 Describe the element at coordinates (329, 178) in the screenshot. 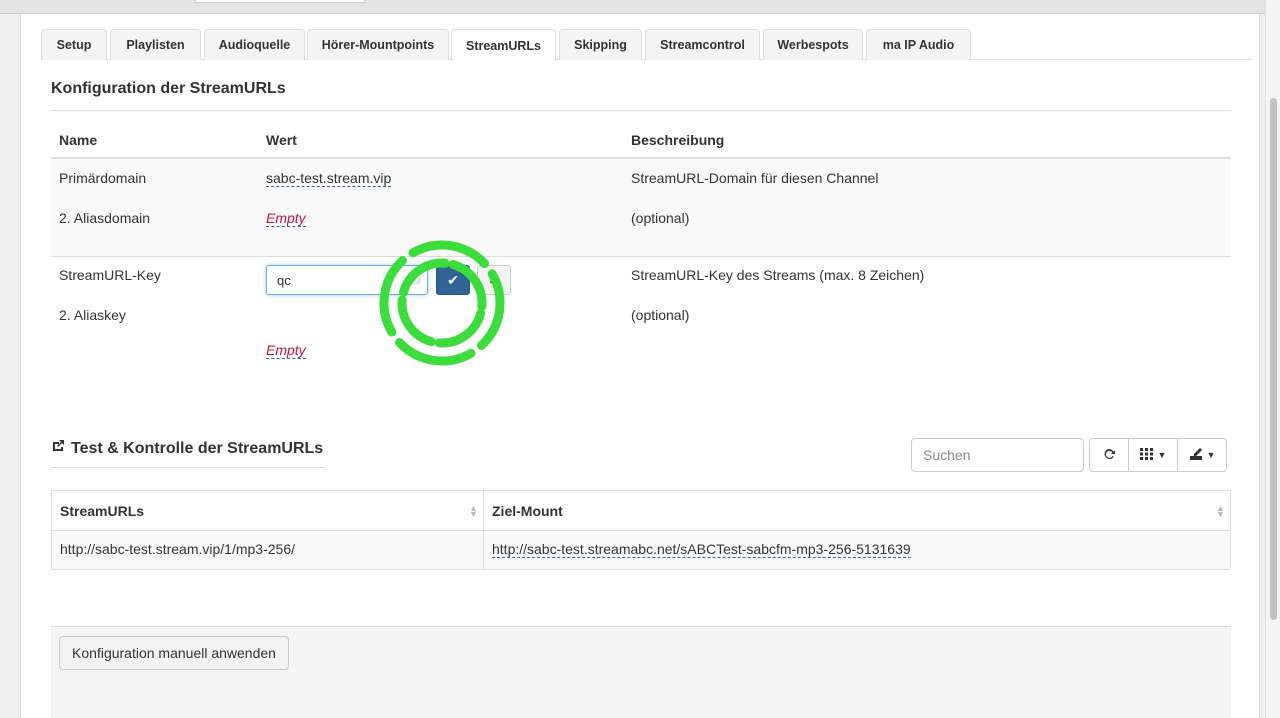

I see `primary-domain-value: sabc-test.stream.vip` at that location.